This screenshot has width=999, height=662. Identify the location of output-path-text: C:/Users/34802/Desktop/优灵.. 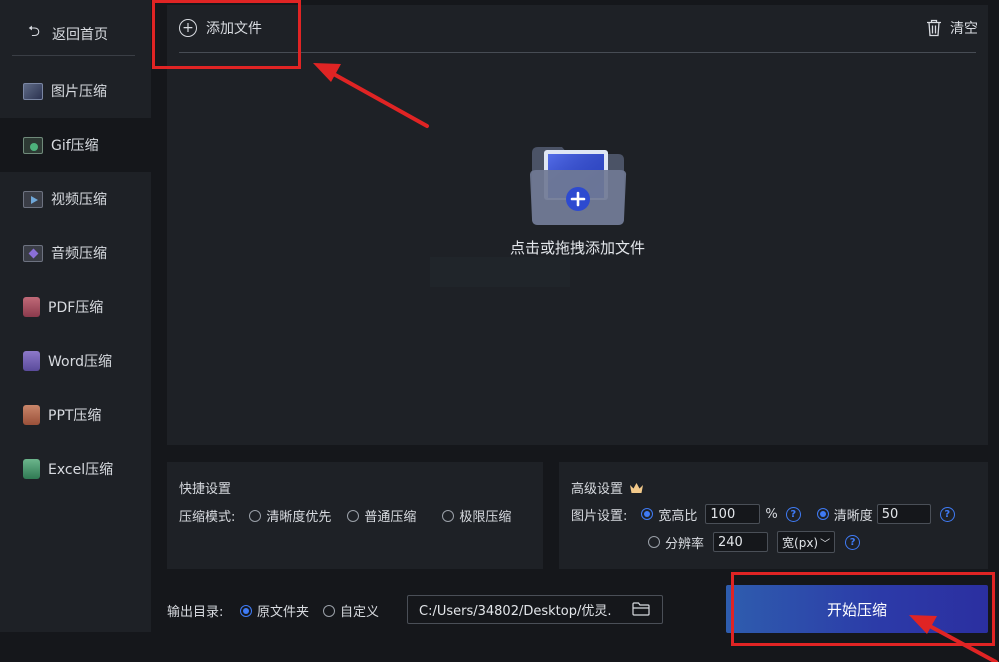
(515, 611).